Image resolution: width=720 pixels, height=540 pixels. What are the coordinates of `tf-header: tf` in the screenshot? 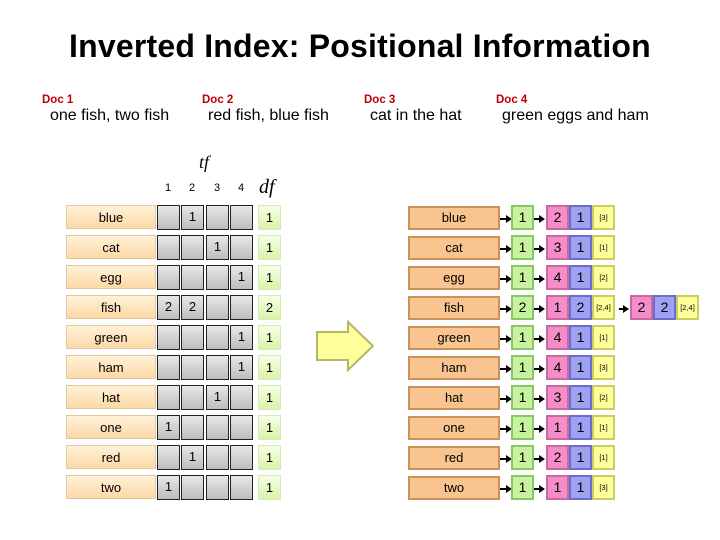 It's located at (204, 162).